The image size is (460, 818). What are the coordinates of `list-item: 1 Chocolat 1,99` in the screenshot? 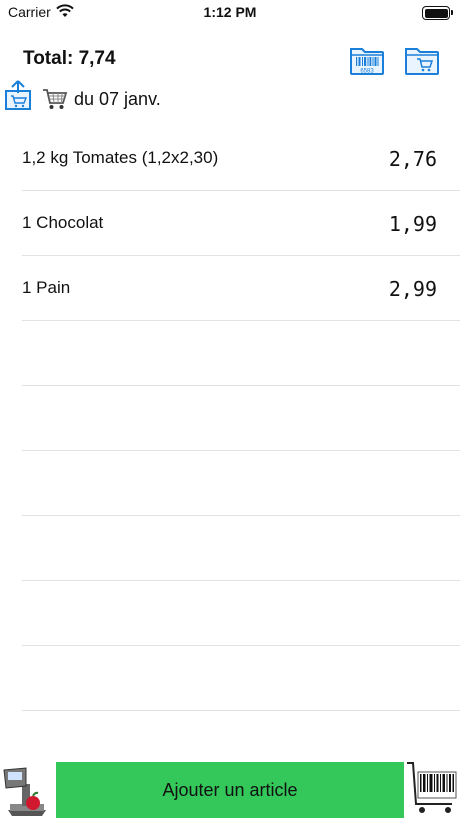 It's located at (241, 223).